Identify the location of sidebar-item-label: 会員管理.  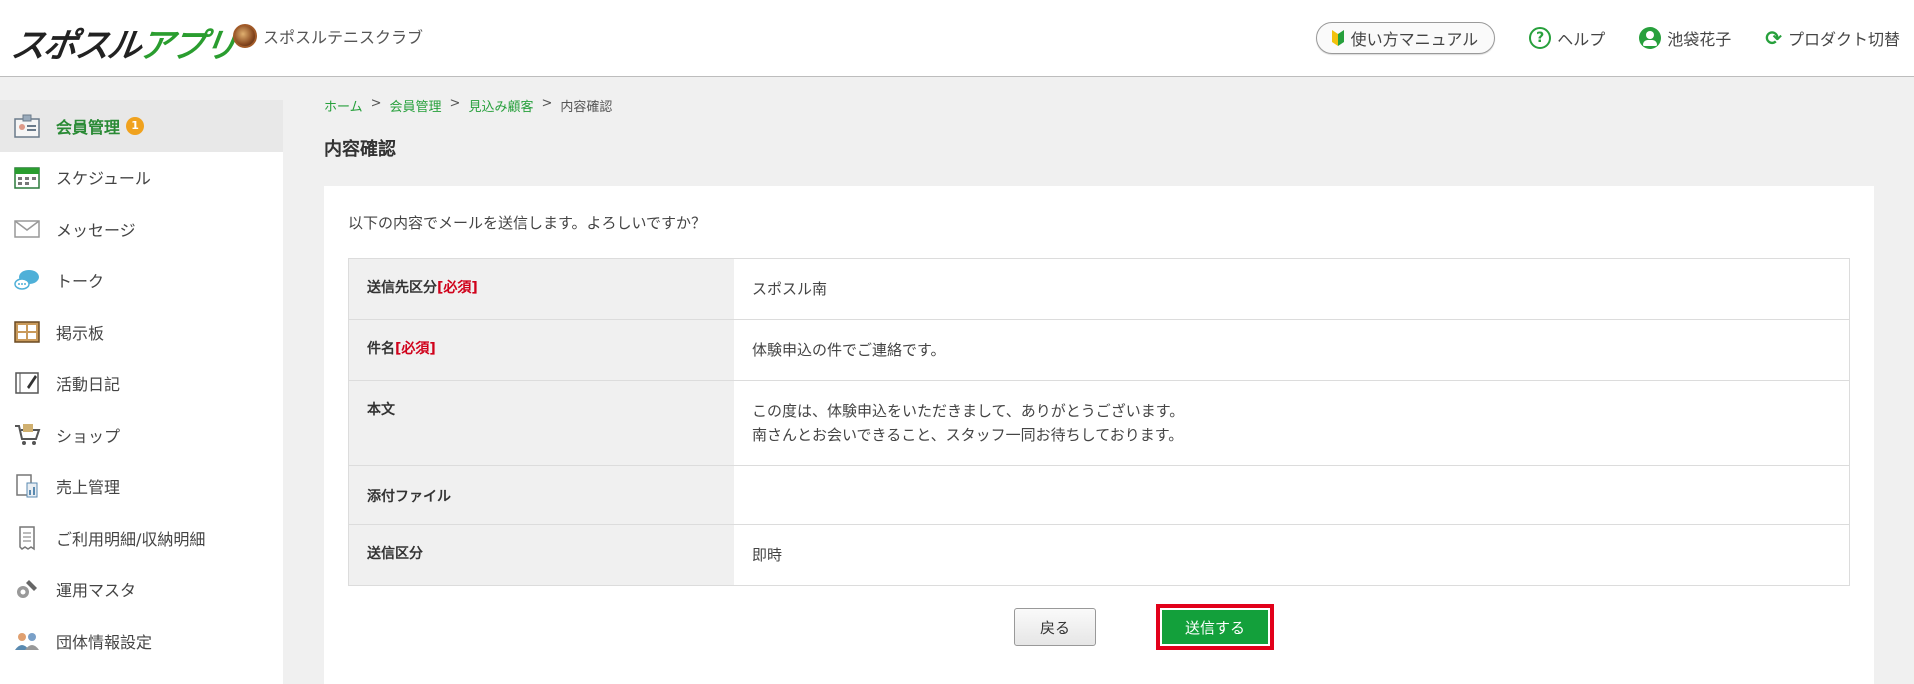
(88, 127).